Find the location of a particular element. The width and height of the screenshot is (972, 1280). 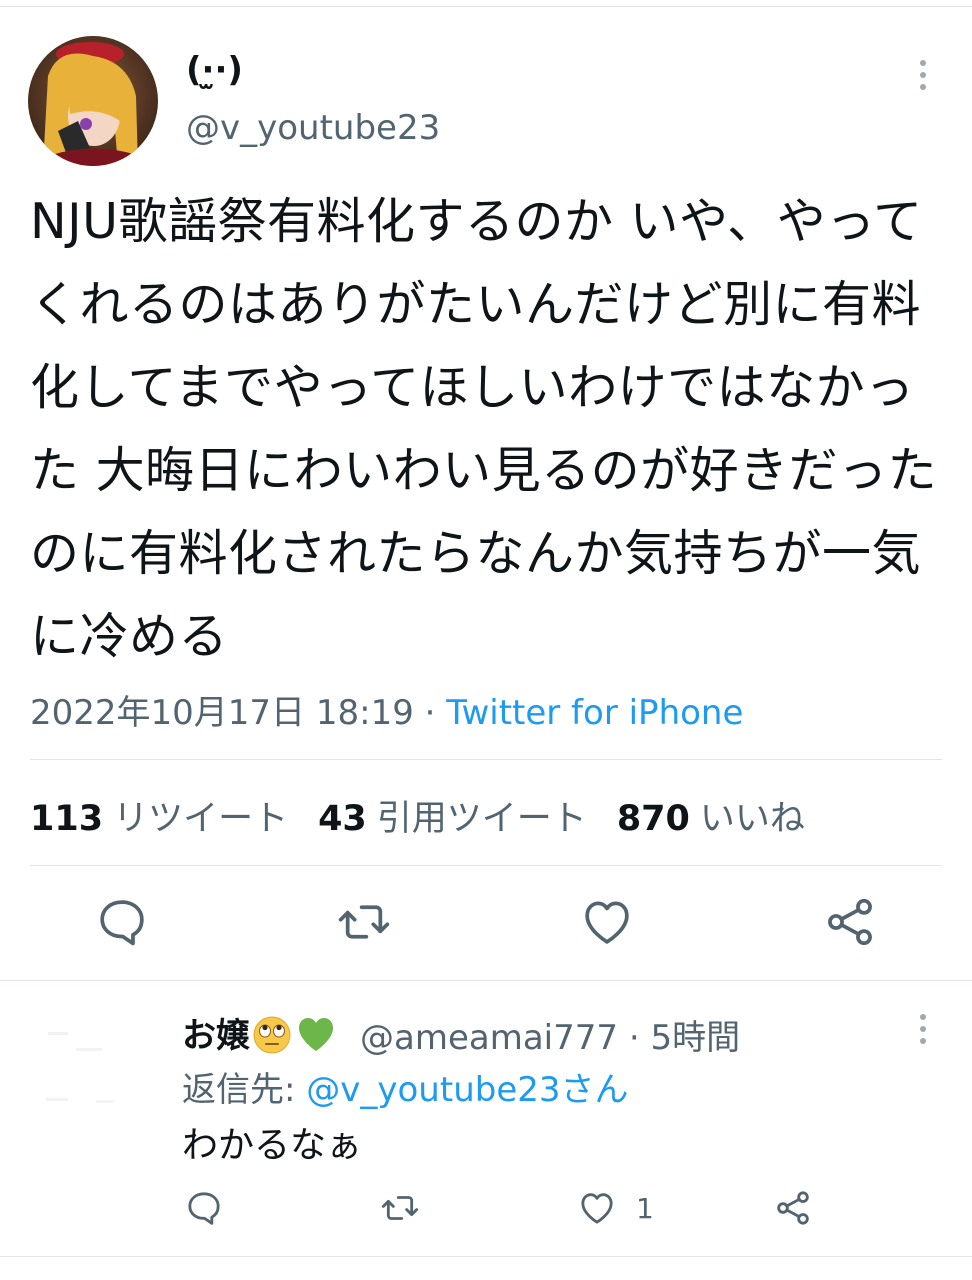

share-icon is located at coordinates (850, 922).